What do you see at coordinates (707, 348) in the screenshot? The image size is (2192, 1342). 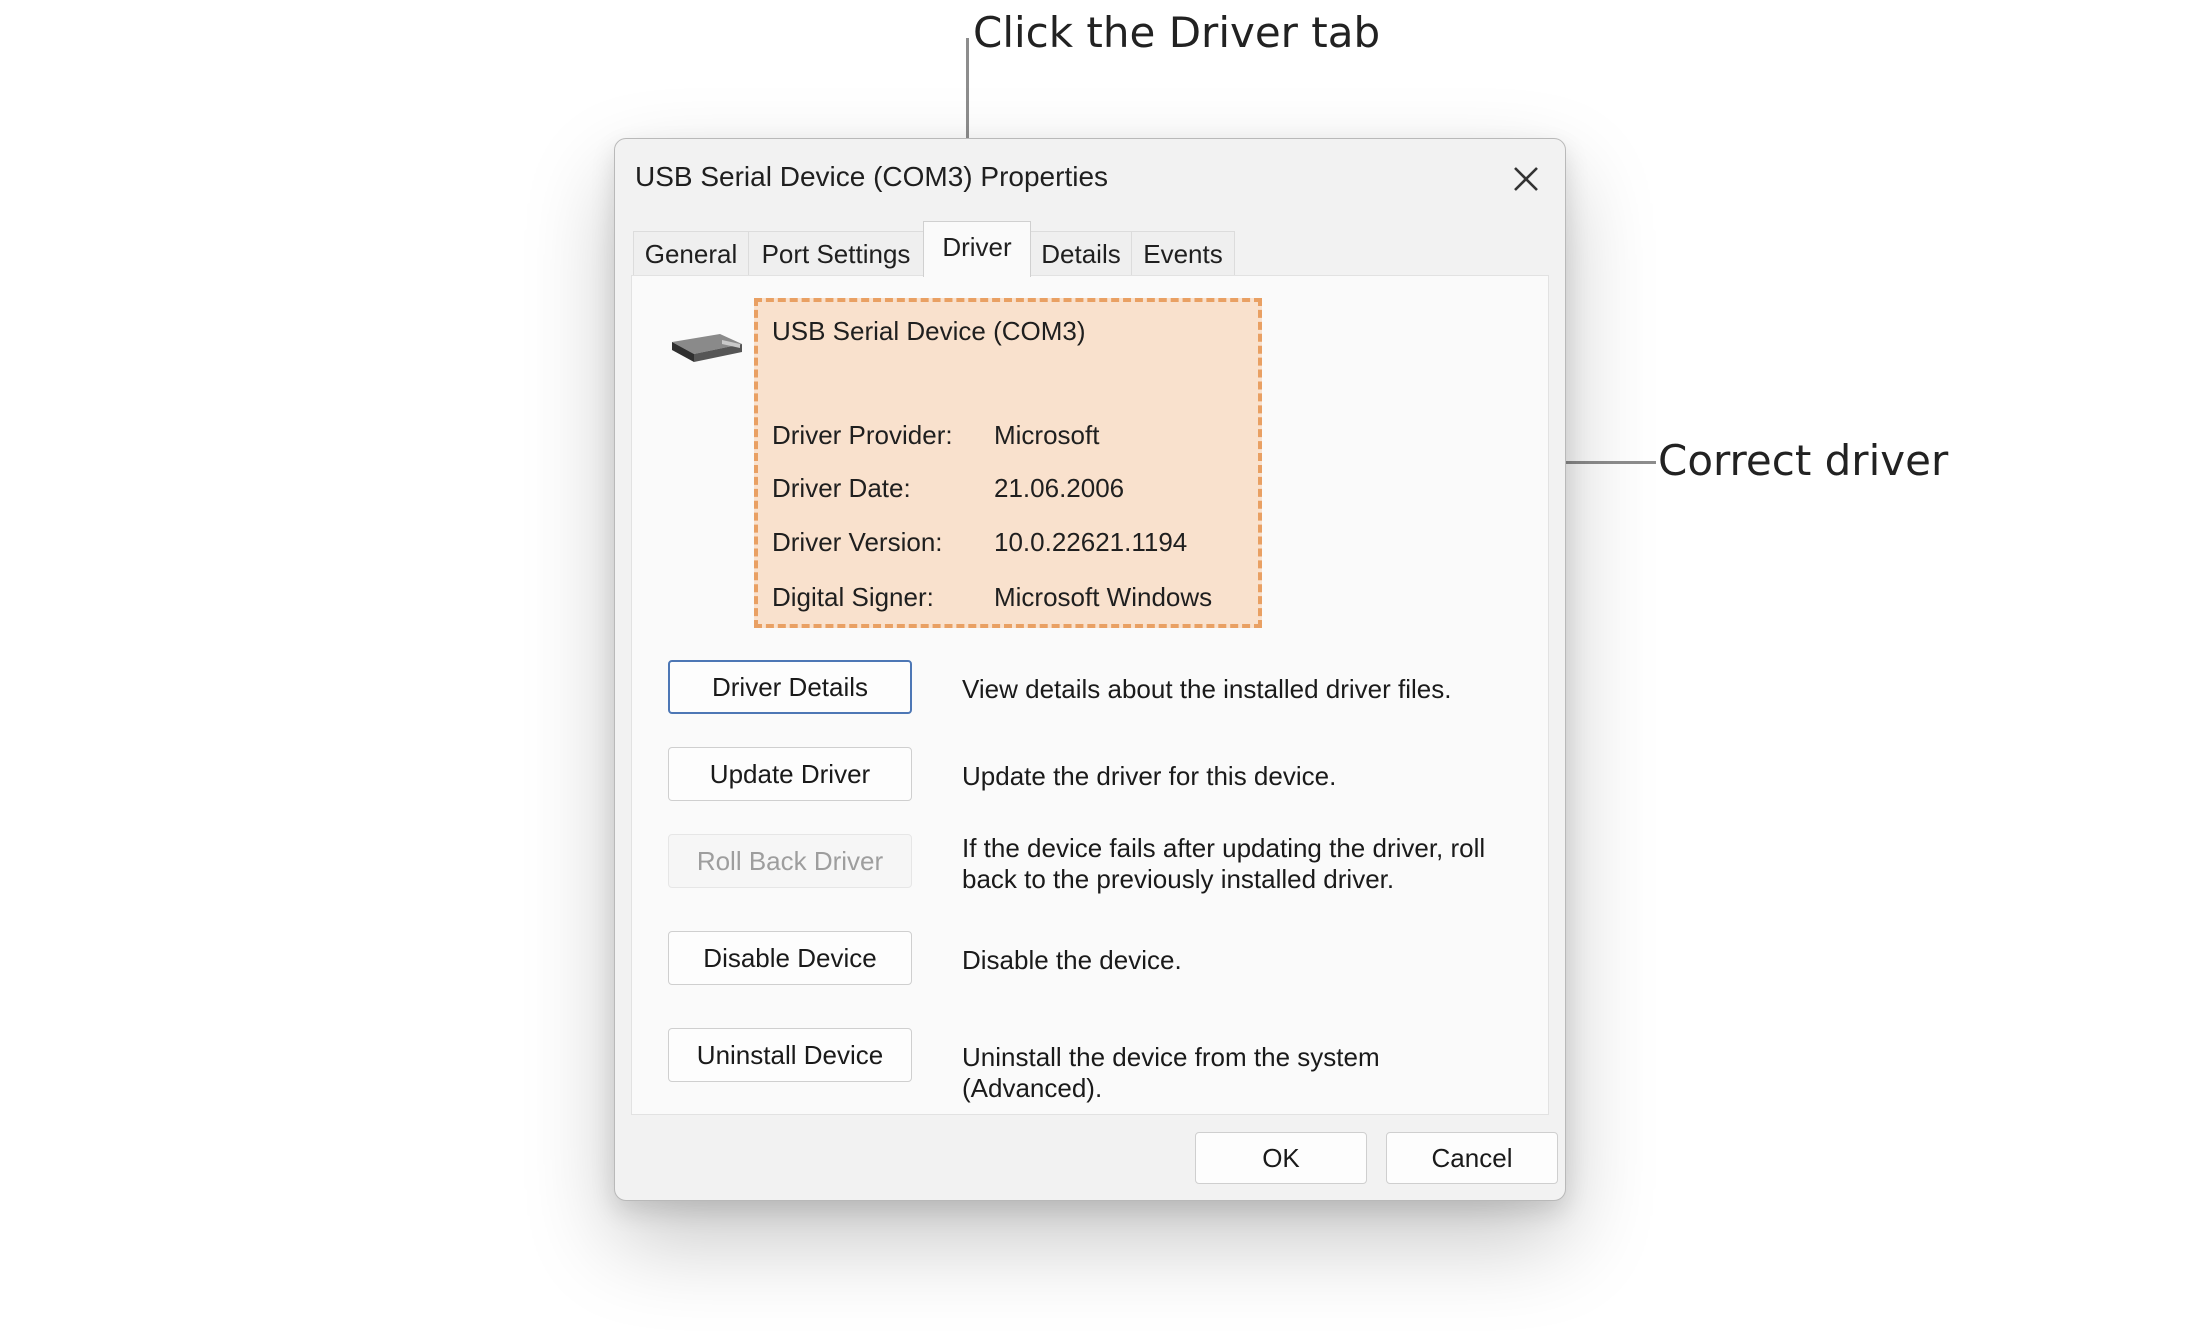 I see `usb-serial-device-icon` at bounding box center [707, 348].